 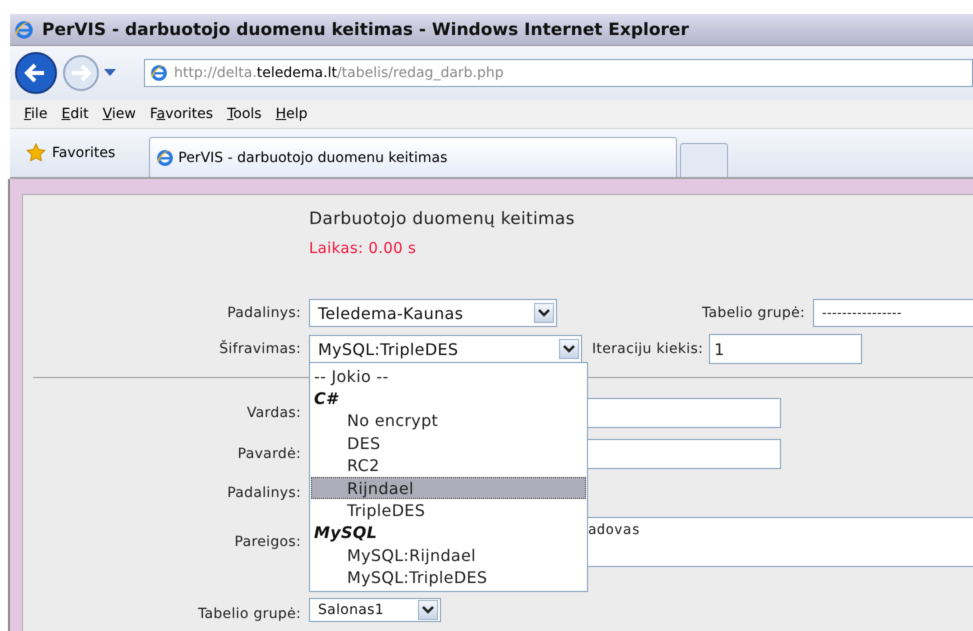 I want to click on browser-tab: PerVIS - darbuotojo duomenu keitimas, so click(x=413, y=157).